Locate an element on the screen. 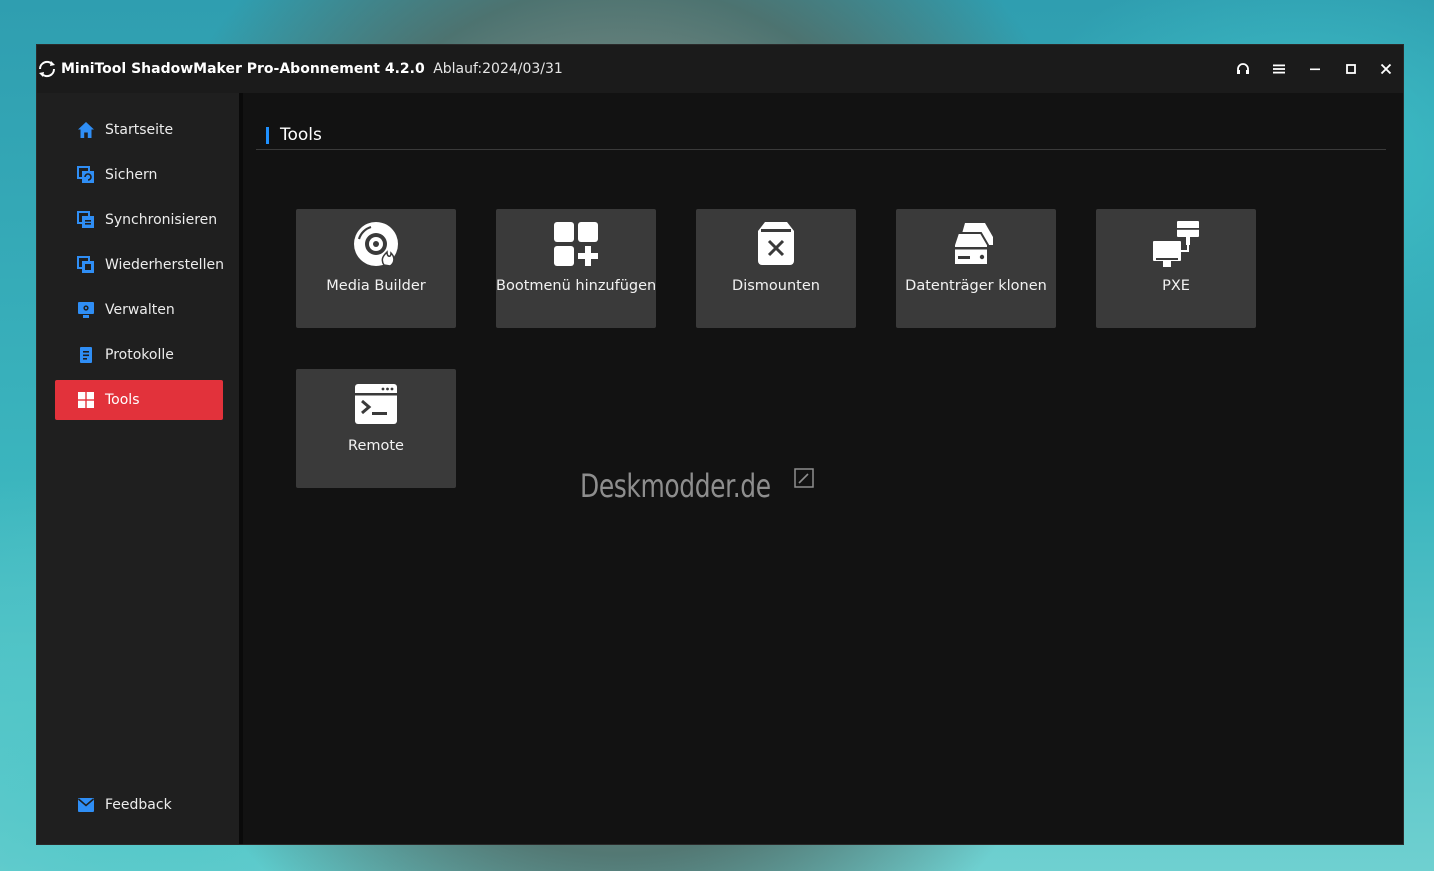 The width and height of the screenshot is (1434, 871). tool-tile-label: PXE is located at coordinates (1176, 286).